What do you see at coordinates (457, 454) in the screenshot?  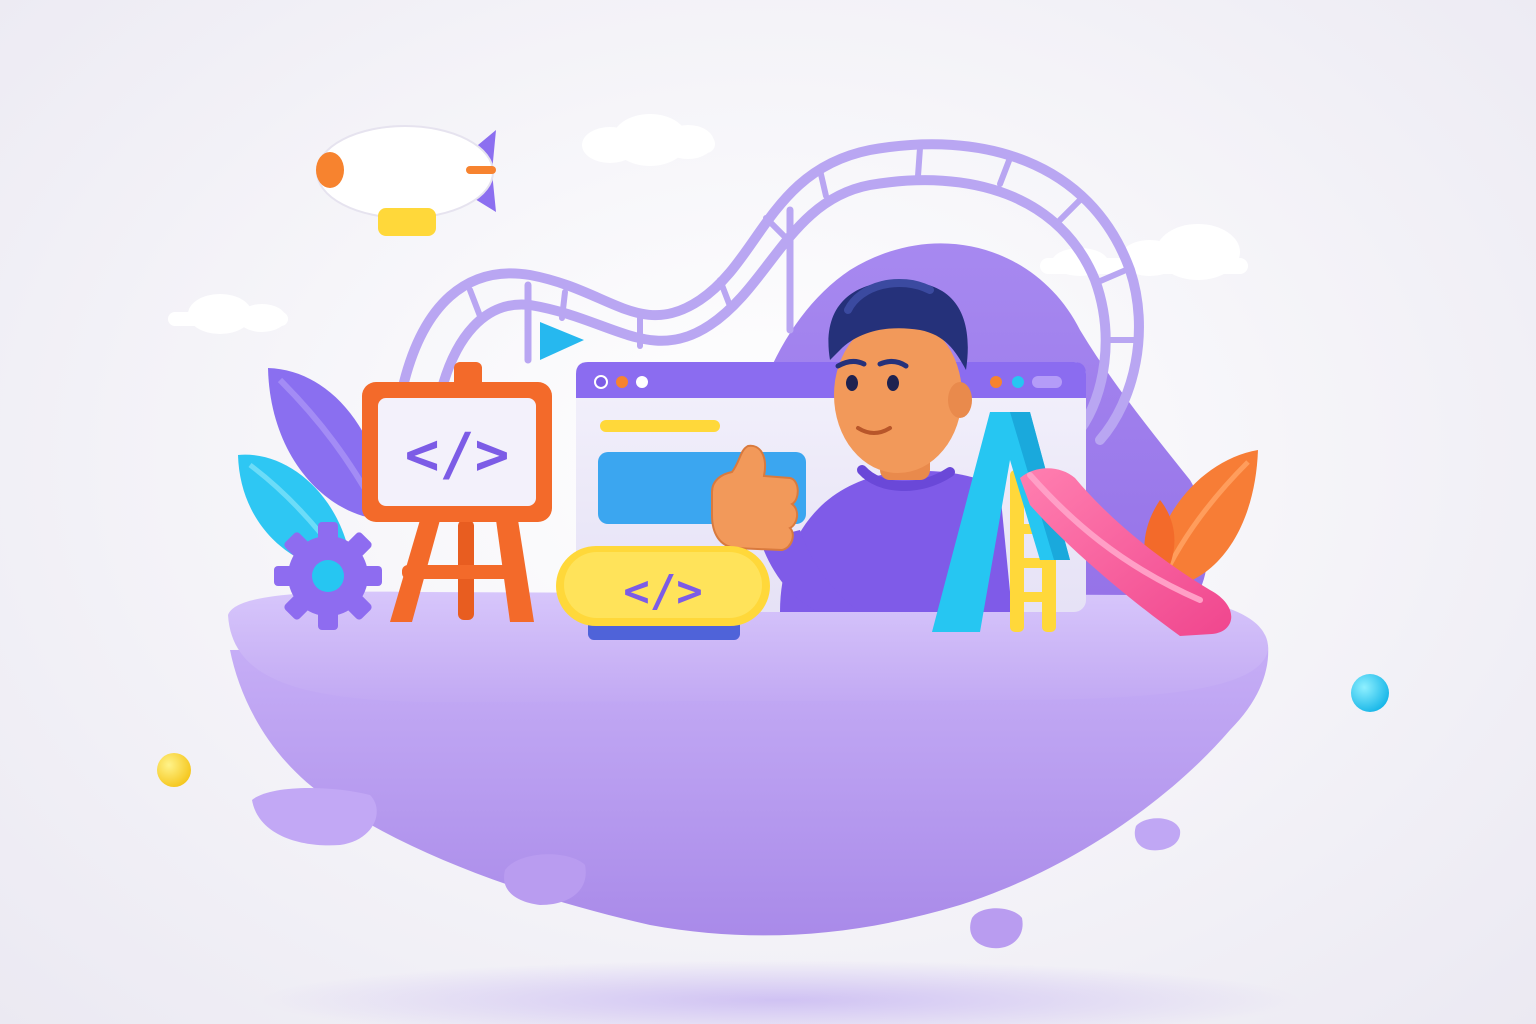 I see `easel-code-text: </>` at bounding box center [457, 454].